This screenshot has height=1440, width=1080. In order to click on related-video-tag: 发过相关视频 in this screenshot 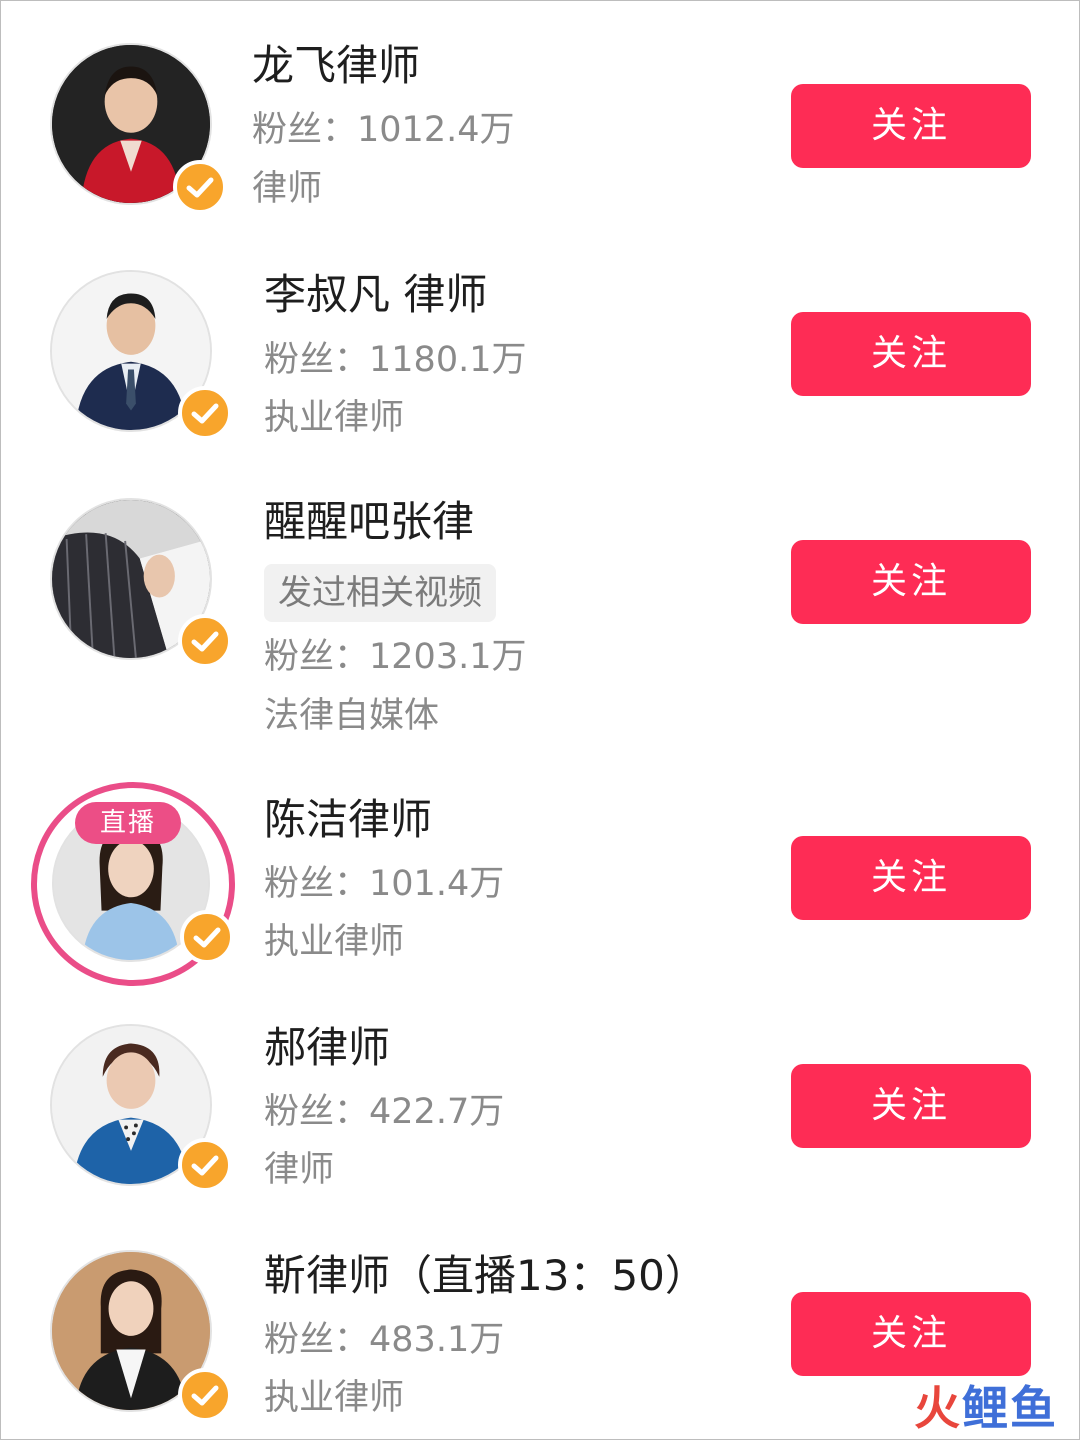, I will do `click(380, 593)`.